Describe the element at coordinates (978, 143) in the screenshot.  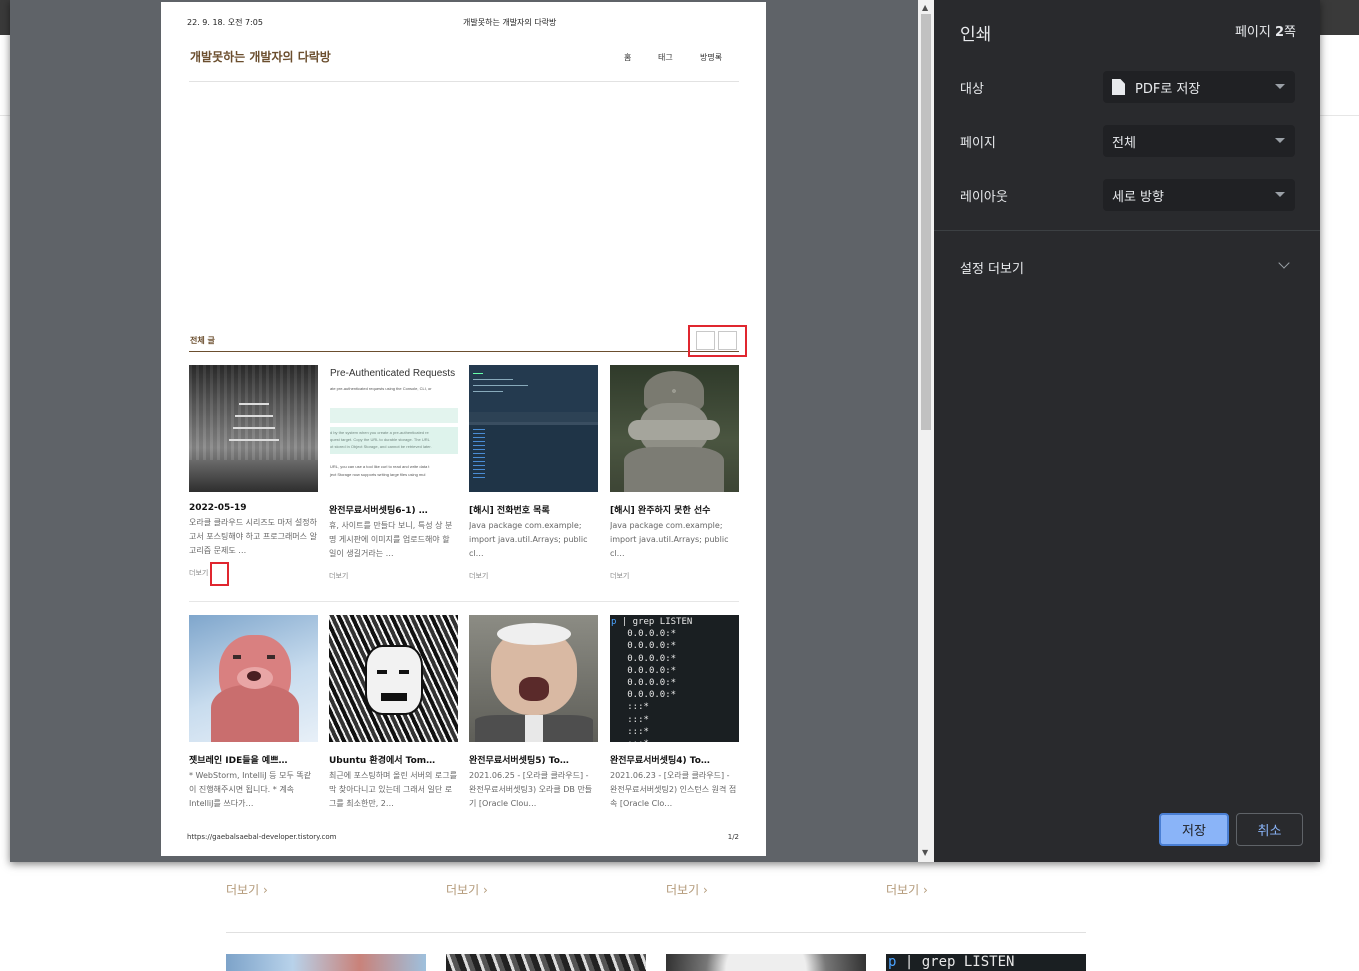
I see `pages-label: 페이지` at that location.